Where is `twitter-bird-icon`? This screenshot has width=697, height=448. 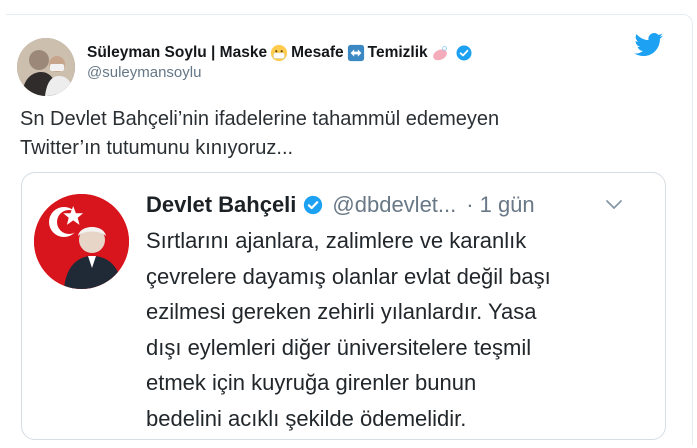 twitter-bird-icon is located at coordinates (649, 45).